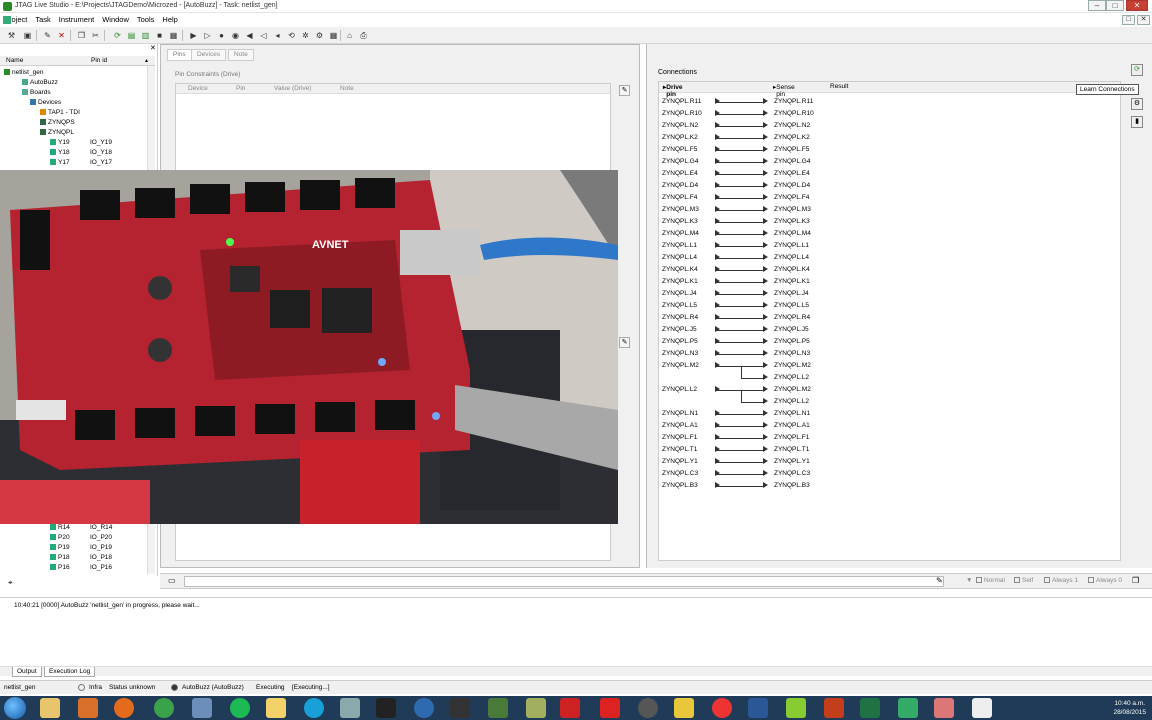 This screenshot has width=1152, height=720. I want to click on outlook-icon, so click(88, 708).